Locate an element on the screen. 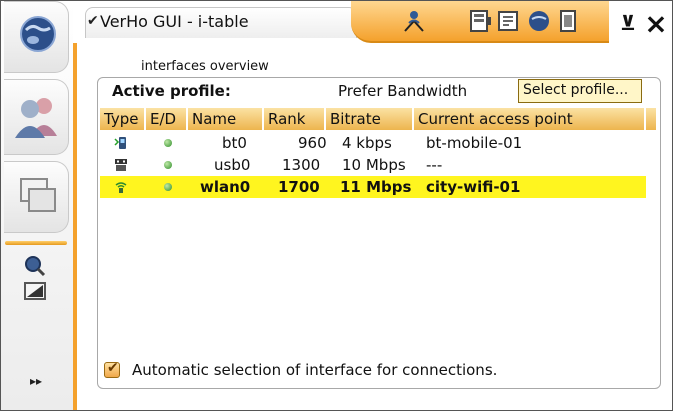  wifi-icon is located at coordinates (121, 187).